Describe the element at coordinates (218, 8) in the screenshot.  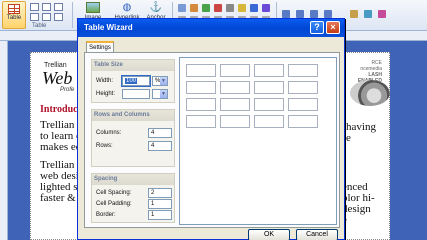
I see `flash-icon` at that location.